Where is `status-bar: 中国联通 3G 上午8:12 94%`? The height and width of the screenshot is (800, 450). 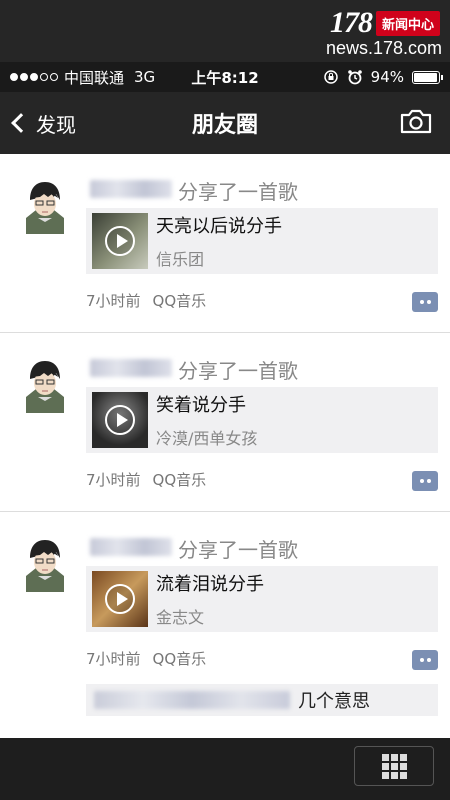
status-bar: 中国联通 3G 上午8:12 94% is located at coordinates (225, 77).